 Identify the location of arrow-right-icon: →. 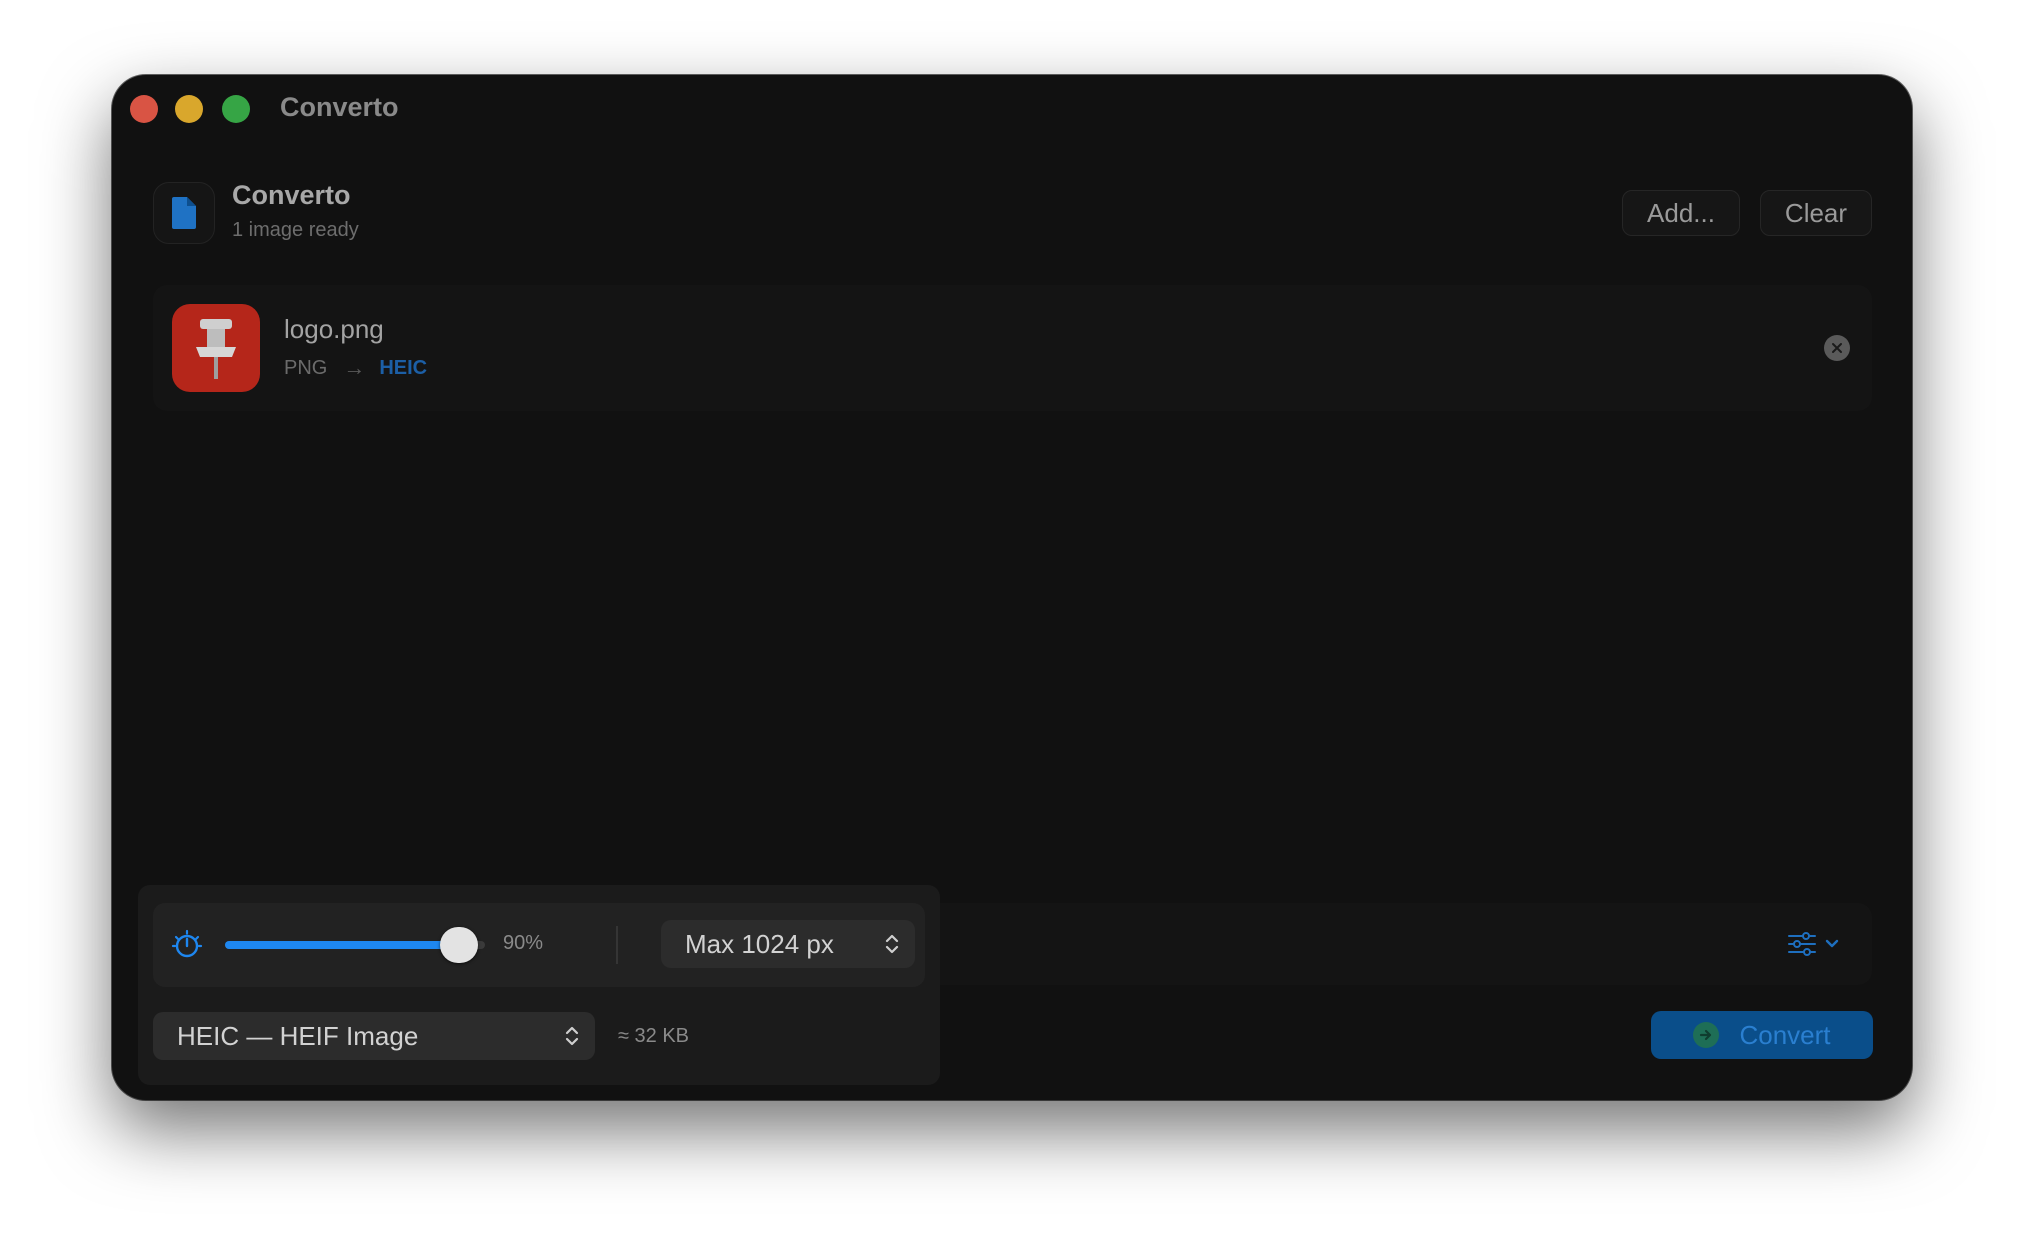
(354, 367).